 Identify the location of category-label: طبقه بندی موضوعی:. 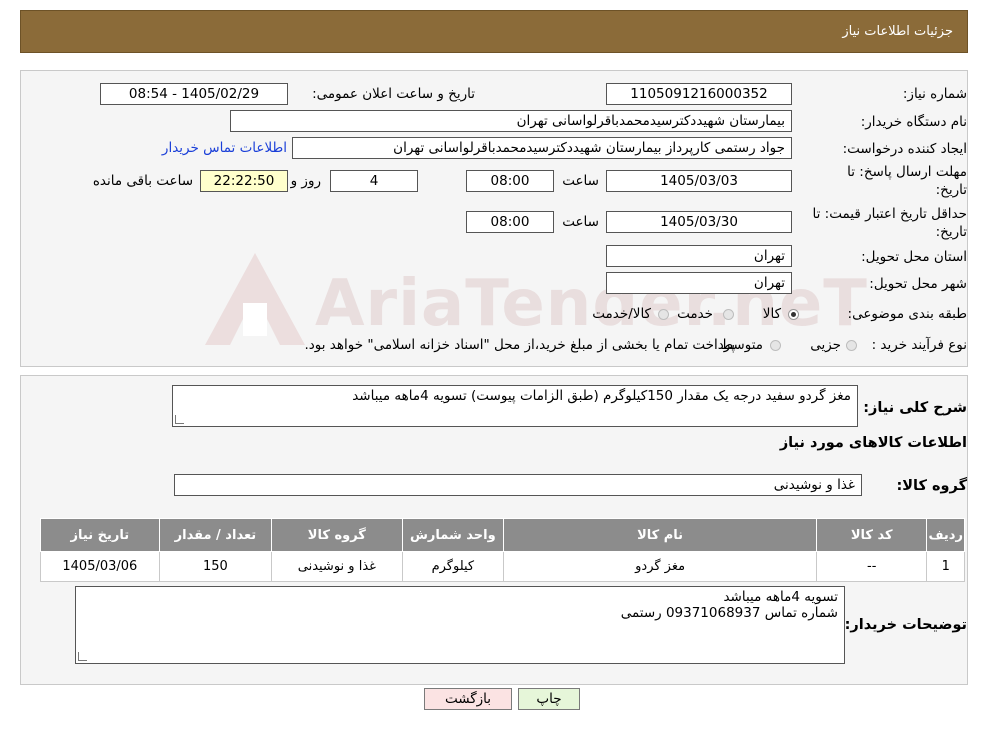
(907, 314).